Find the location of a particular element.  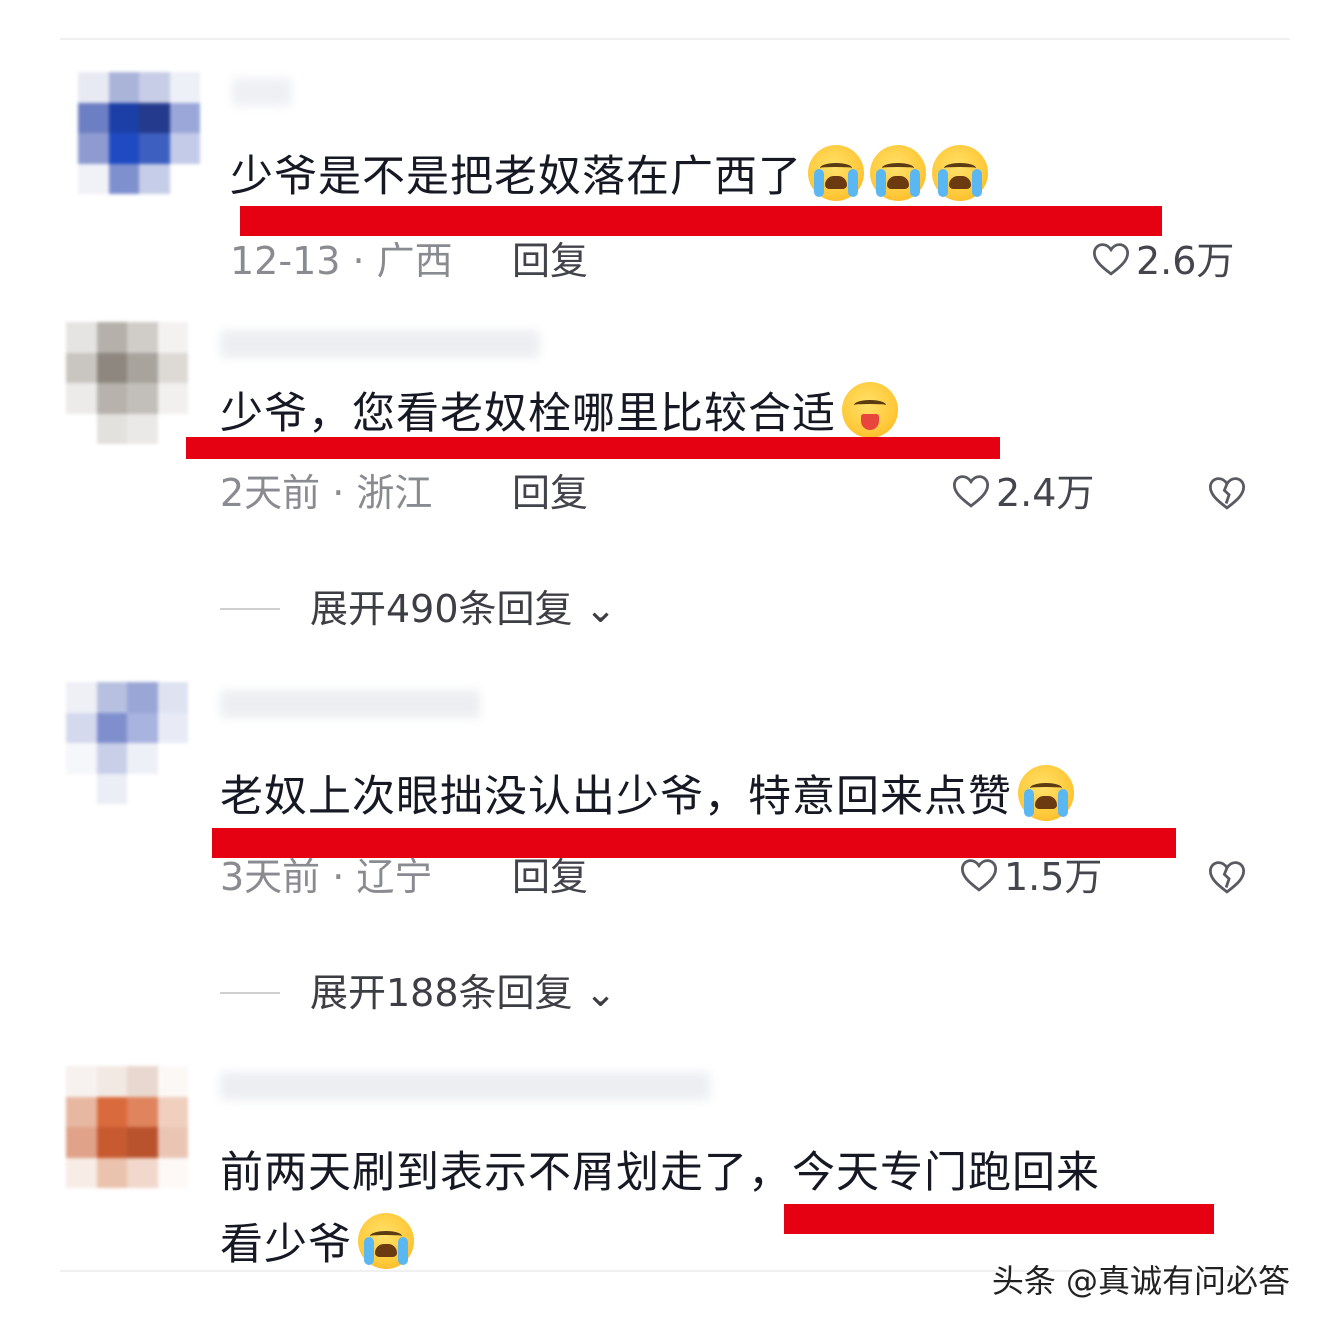

comment-text: 少爷，您看老奴栓哪里比较合适 is located at coordinates (559, 413).